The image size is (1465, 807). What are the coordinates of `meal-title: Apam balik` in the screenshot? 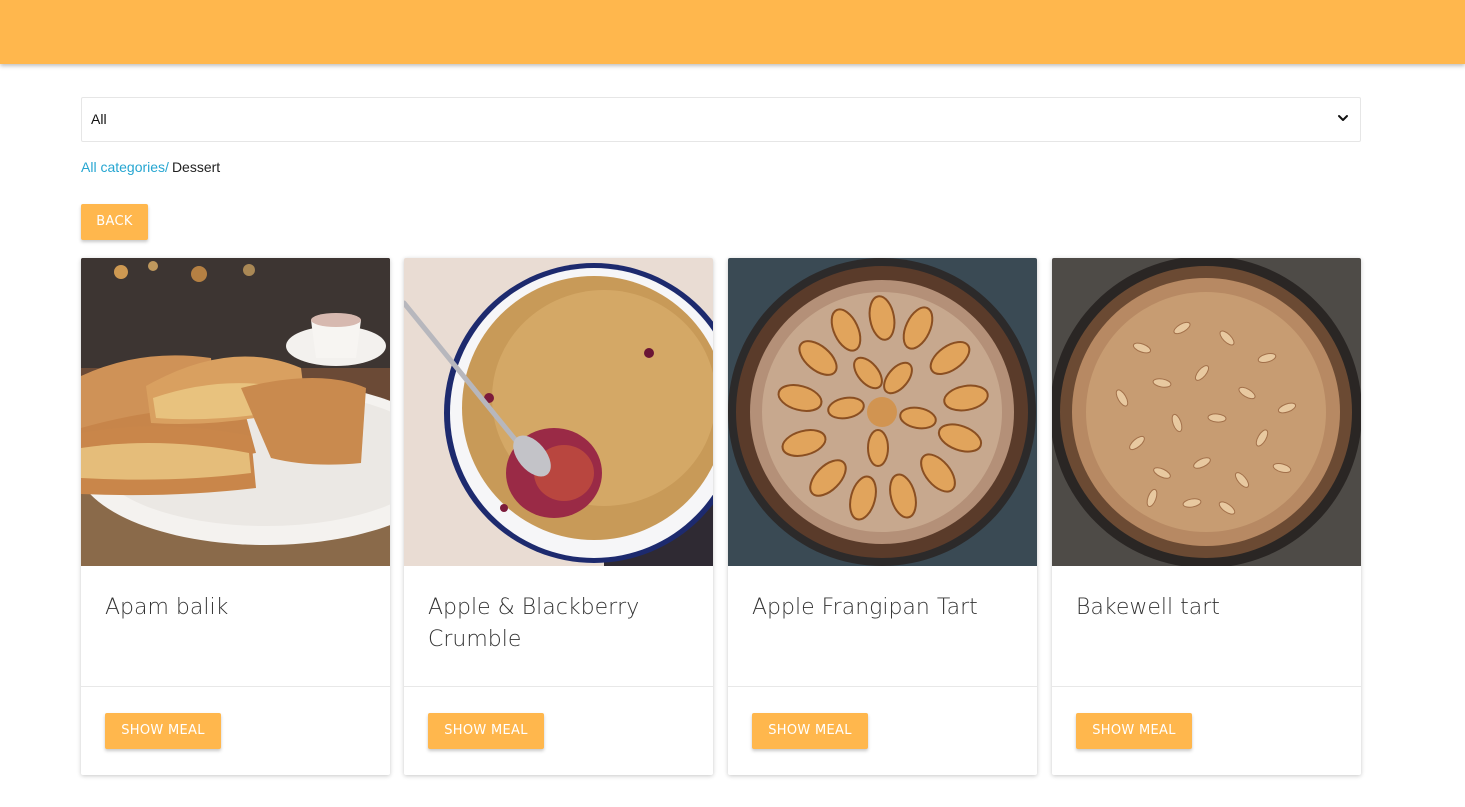 It's located at (167, 607).